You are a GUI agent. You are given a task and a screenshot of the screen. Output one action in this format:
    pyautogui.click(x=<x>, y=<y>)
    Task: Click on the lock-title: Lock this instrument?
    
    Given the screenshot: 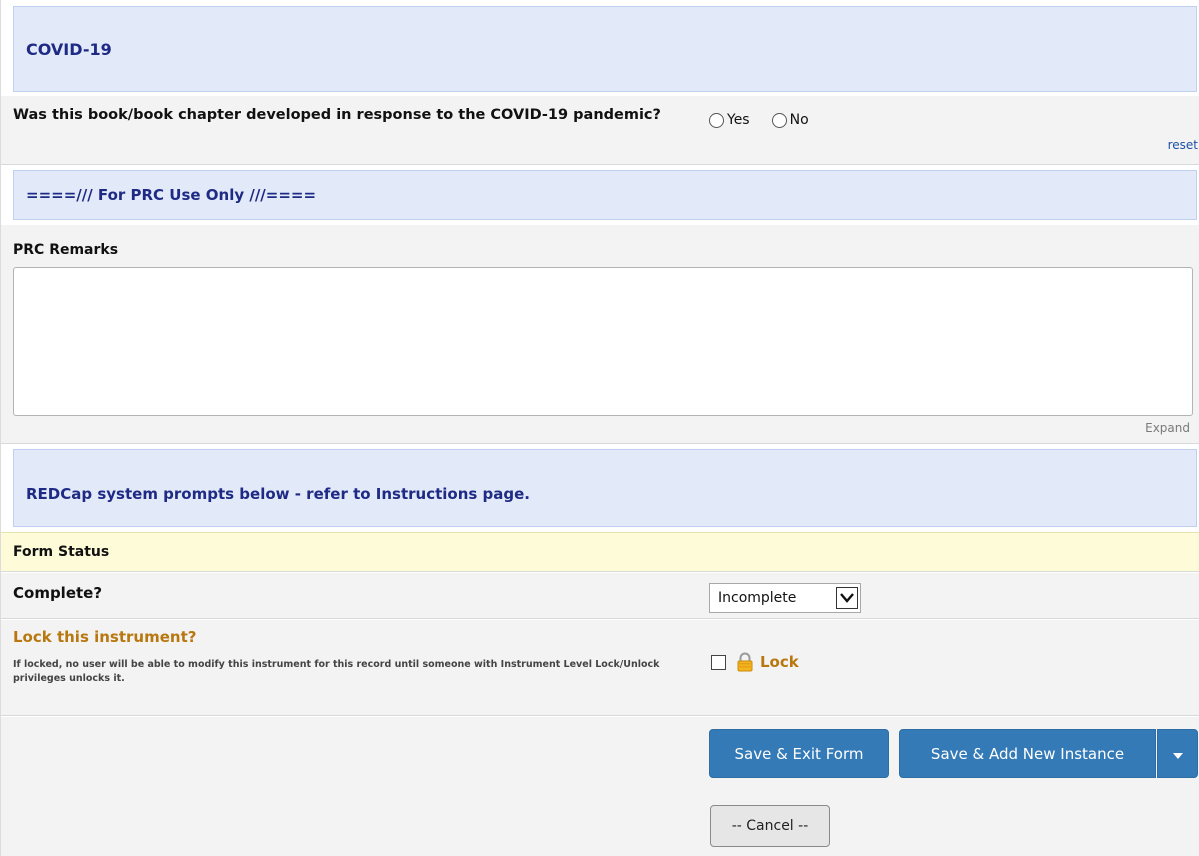 What is the action you would take?
    pyautogui.click(x=105, y=637)
    